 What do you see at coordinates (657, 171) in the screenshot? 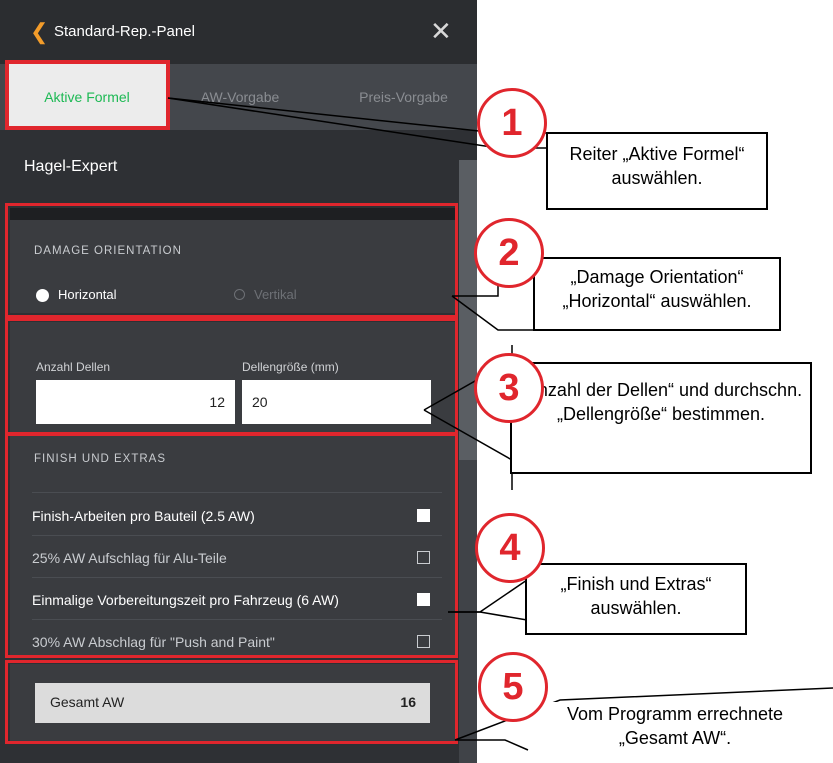
I see `callout-1: Reiter „Aktive Formel“ auswählen.` at bounding box center [657, 171].